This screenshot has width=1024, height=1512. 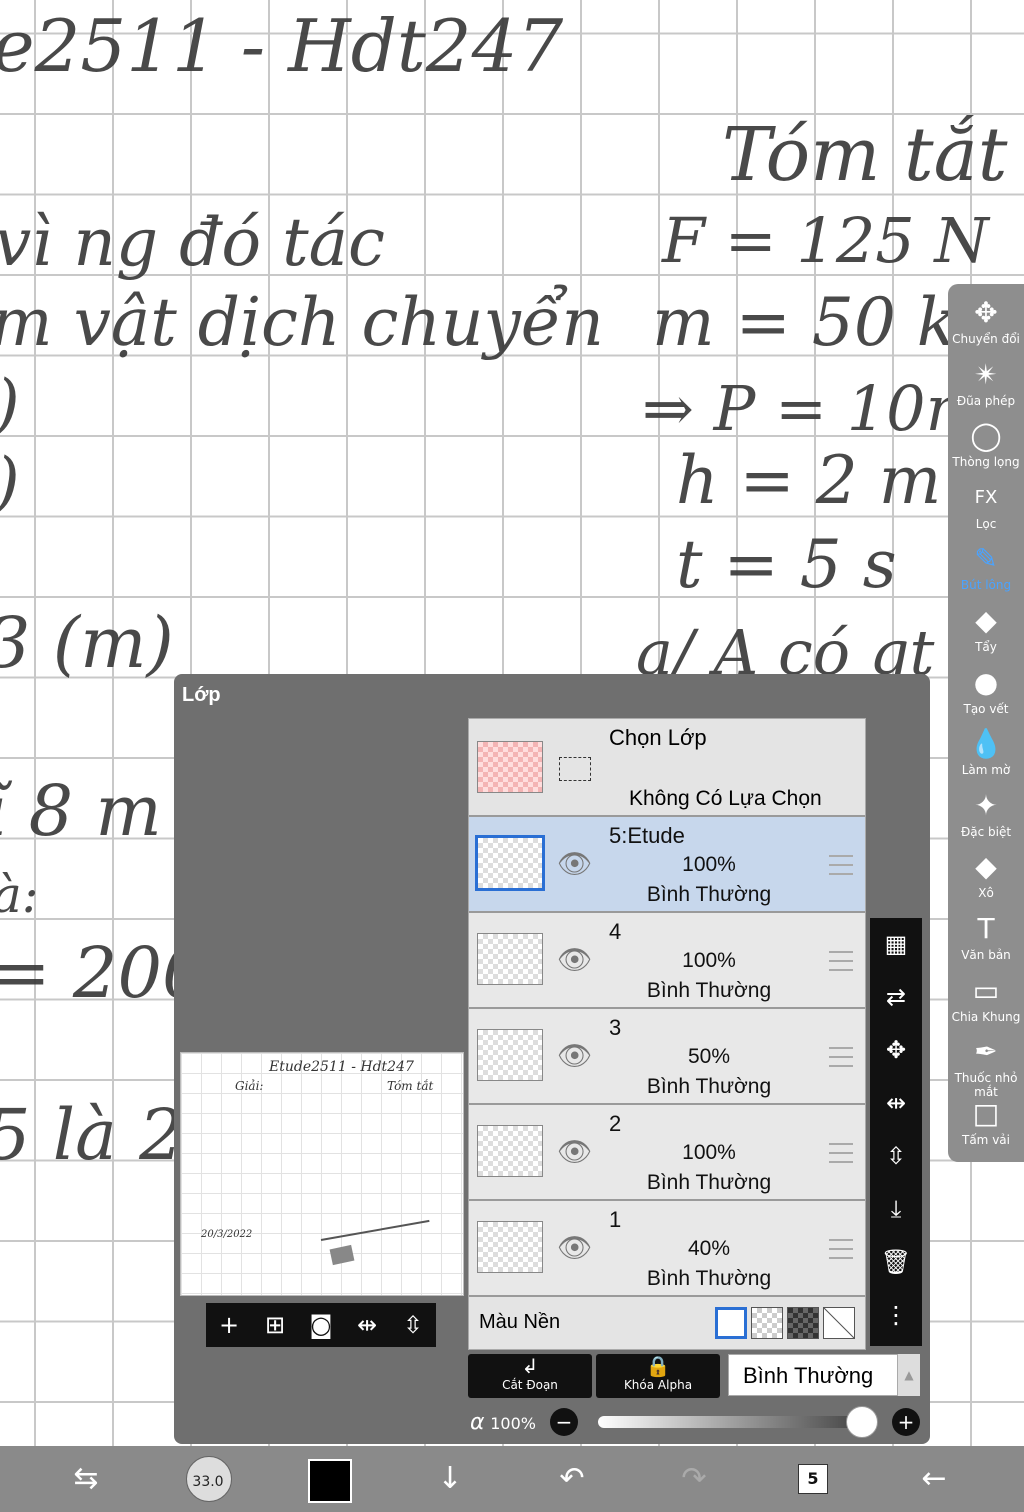 What do you see at coordinates (87, 643) in the screenshot?
I see `canvas-text-m: 3 (m)` at bounding box center [87, 643].